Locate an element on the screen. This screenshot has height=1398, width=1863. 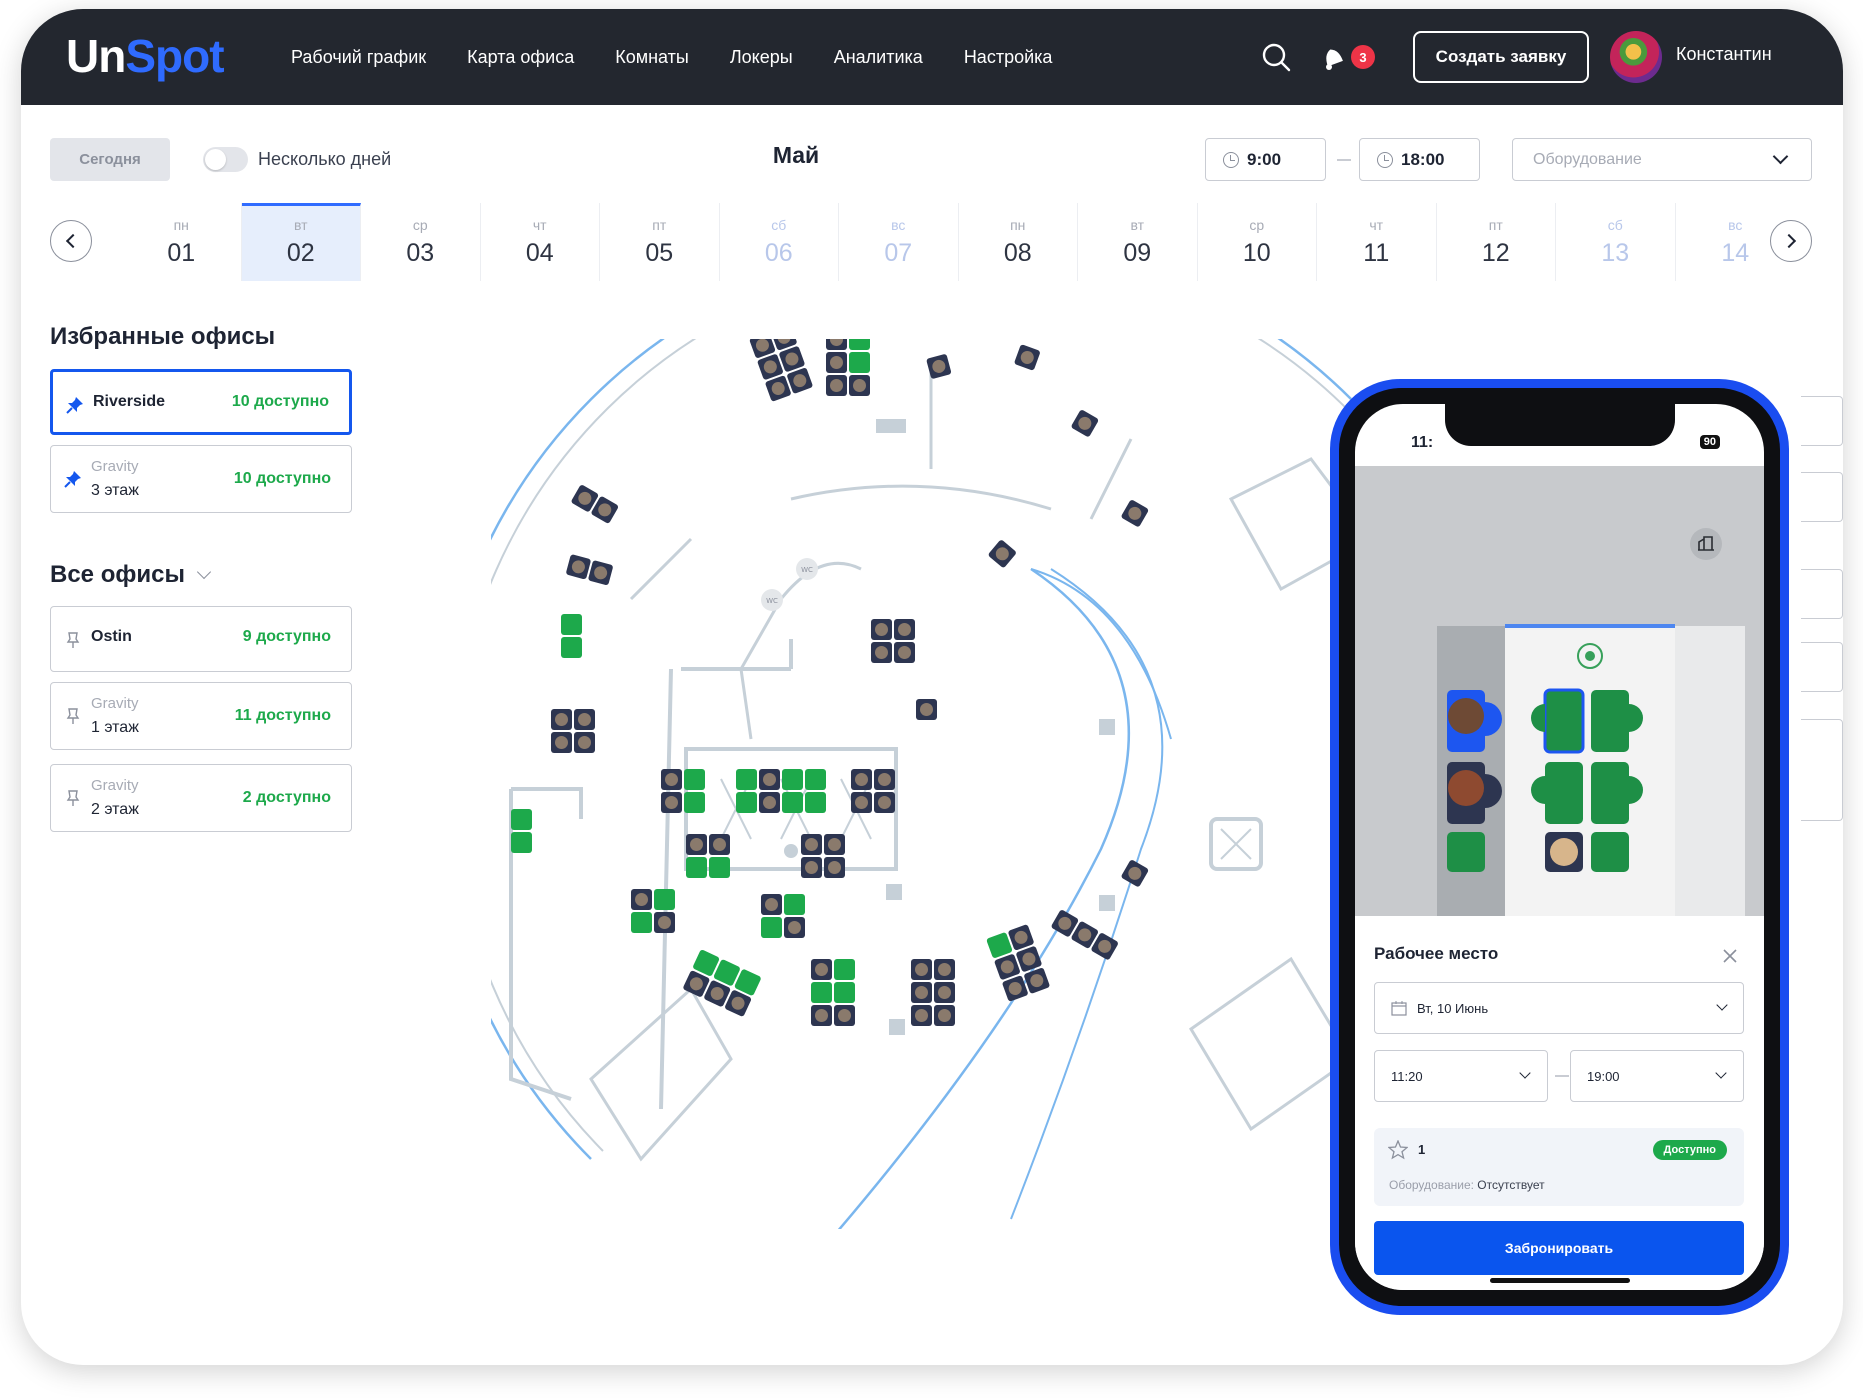
day-cell-weekend: сб 13 is located at coordinates (1616, 242).